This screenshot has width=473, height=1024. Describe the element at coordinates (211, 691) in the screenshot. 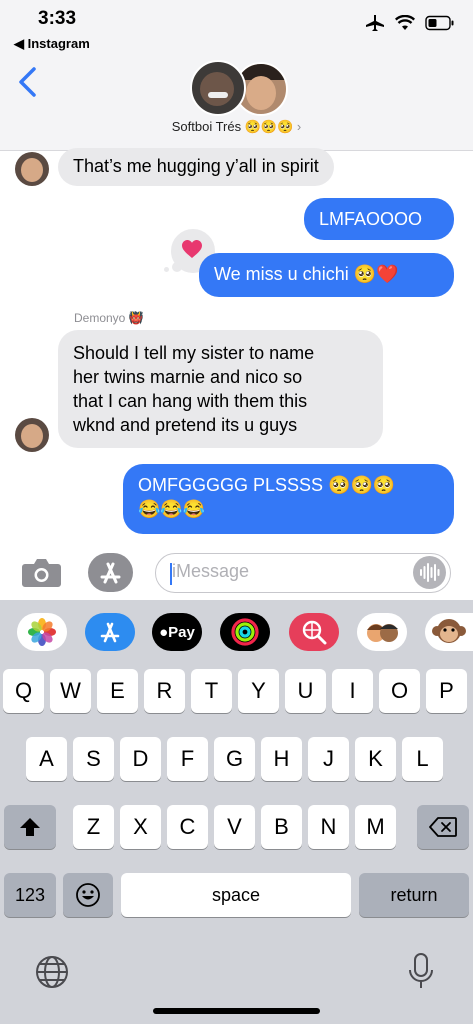

I see `key-t: T` at that location.